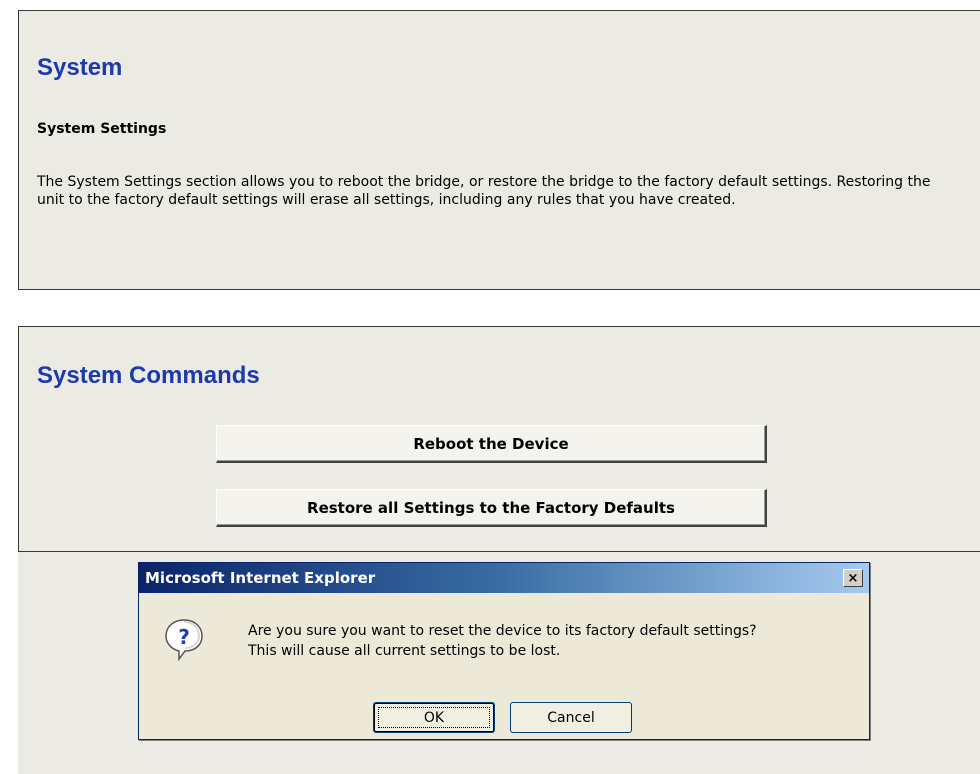 This screenshot has height=774, width=980. I want to click on close-icon: ×, so click(853, 578).